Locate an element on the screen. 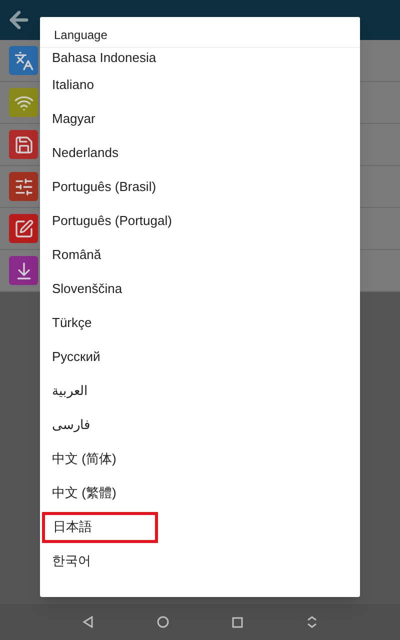  language-option: Italiano is located at coordinates (73, 85).